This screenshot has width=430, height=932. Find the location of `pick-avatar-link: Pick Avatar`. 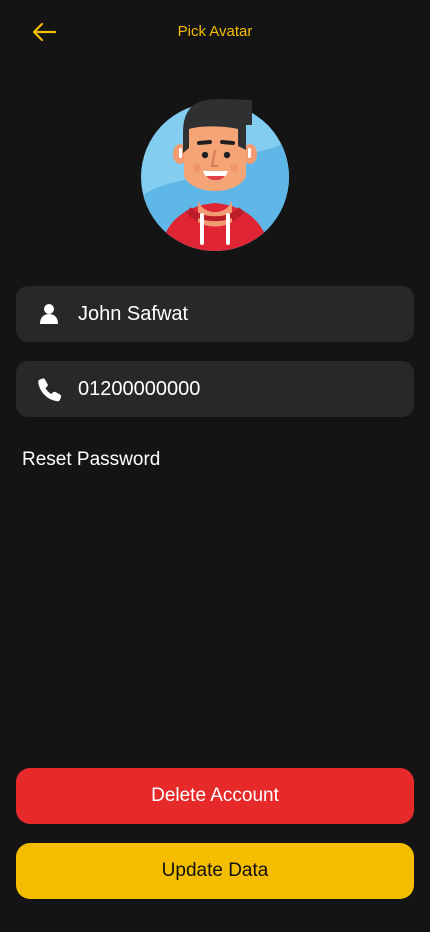

pick-avatar-link: Pick Avatar is located at coordinates (215, 32).